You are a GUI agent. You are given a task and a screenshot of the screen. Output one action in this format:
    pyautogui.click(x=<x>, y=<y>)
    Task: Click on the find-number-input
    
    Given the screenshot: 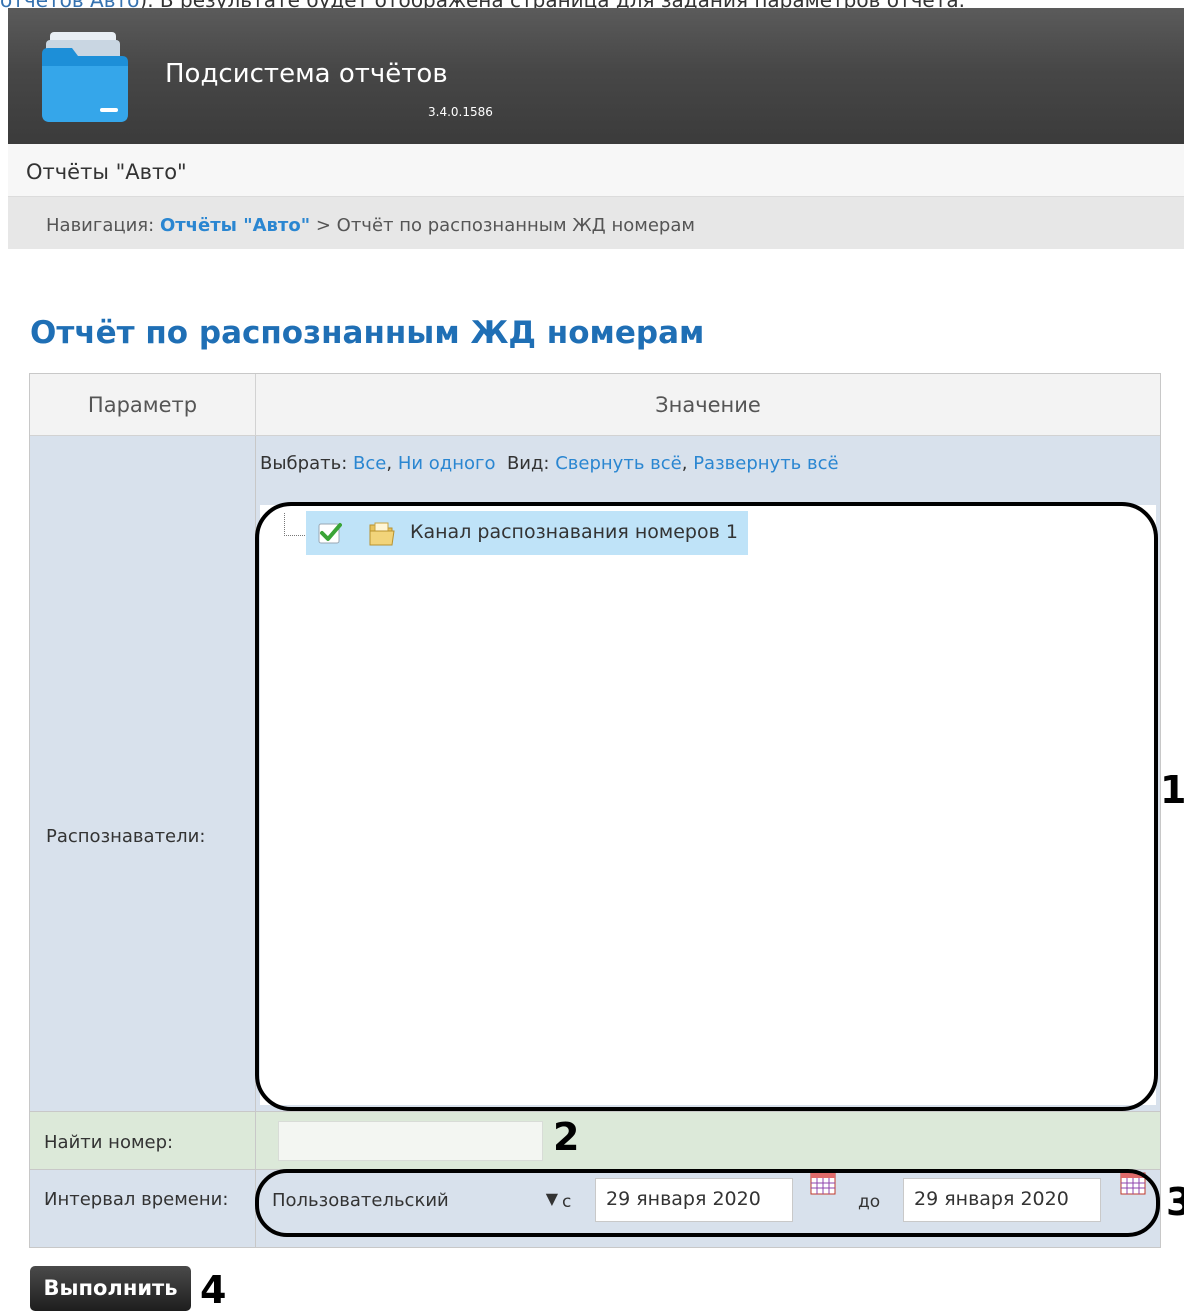 What is the action you would take?
    pyautogui.click(x=410, y=1141)
    